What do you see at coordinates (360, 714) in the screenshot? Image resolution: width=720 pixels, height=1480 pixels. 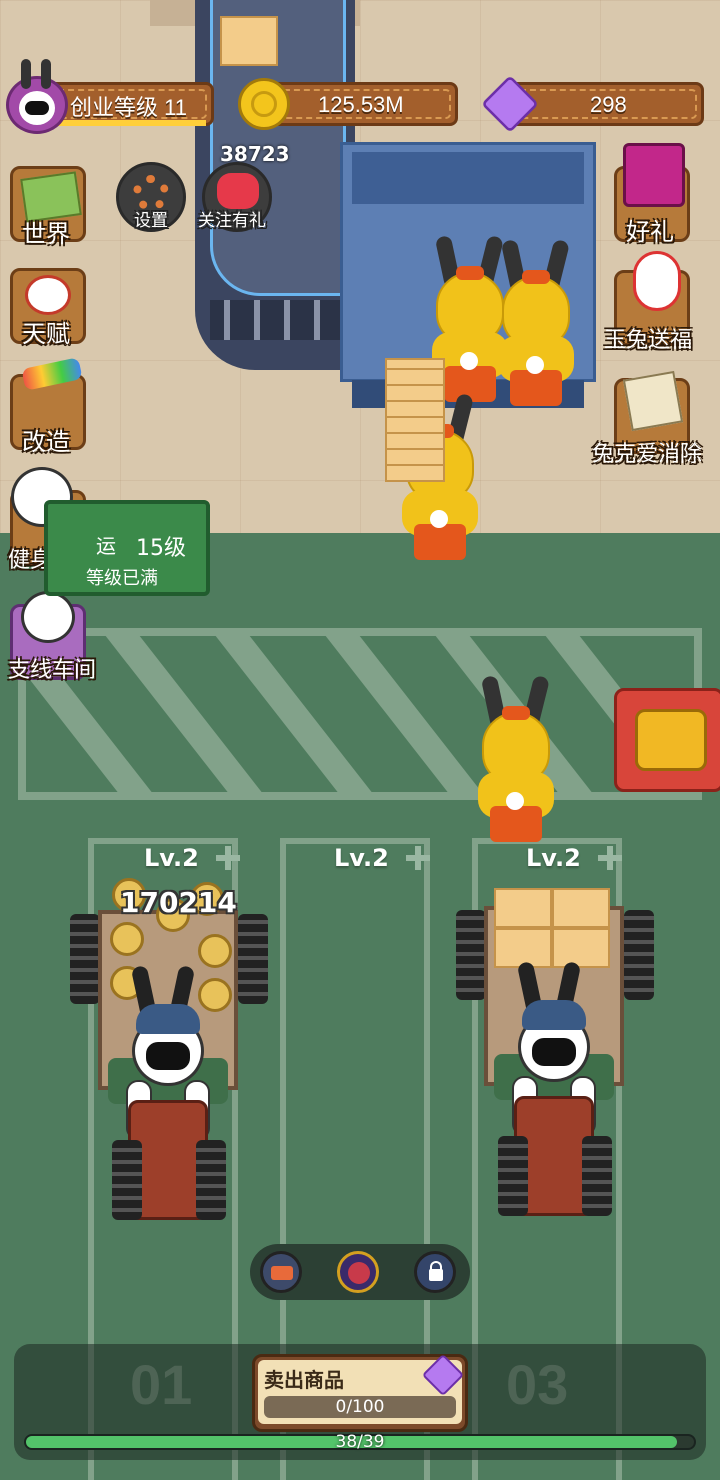 I see `hatched-zone` at bounding box center [360, 714].